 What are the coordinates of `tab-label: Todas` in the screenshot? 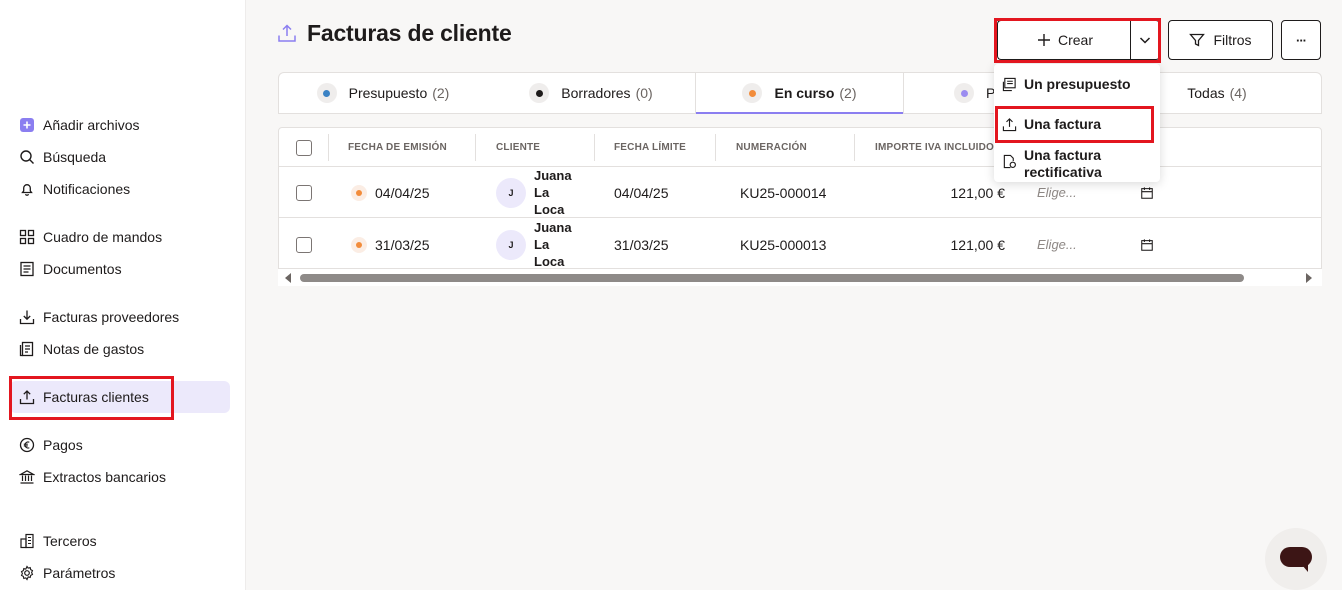 It's located at (1206, 93).